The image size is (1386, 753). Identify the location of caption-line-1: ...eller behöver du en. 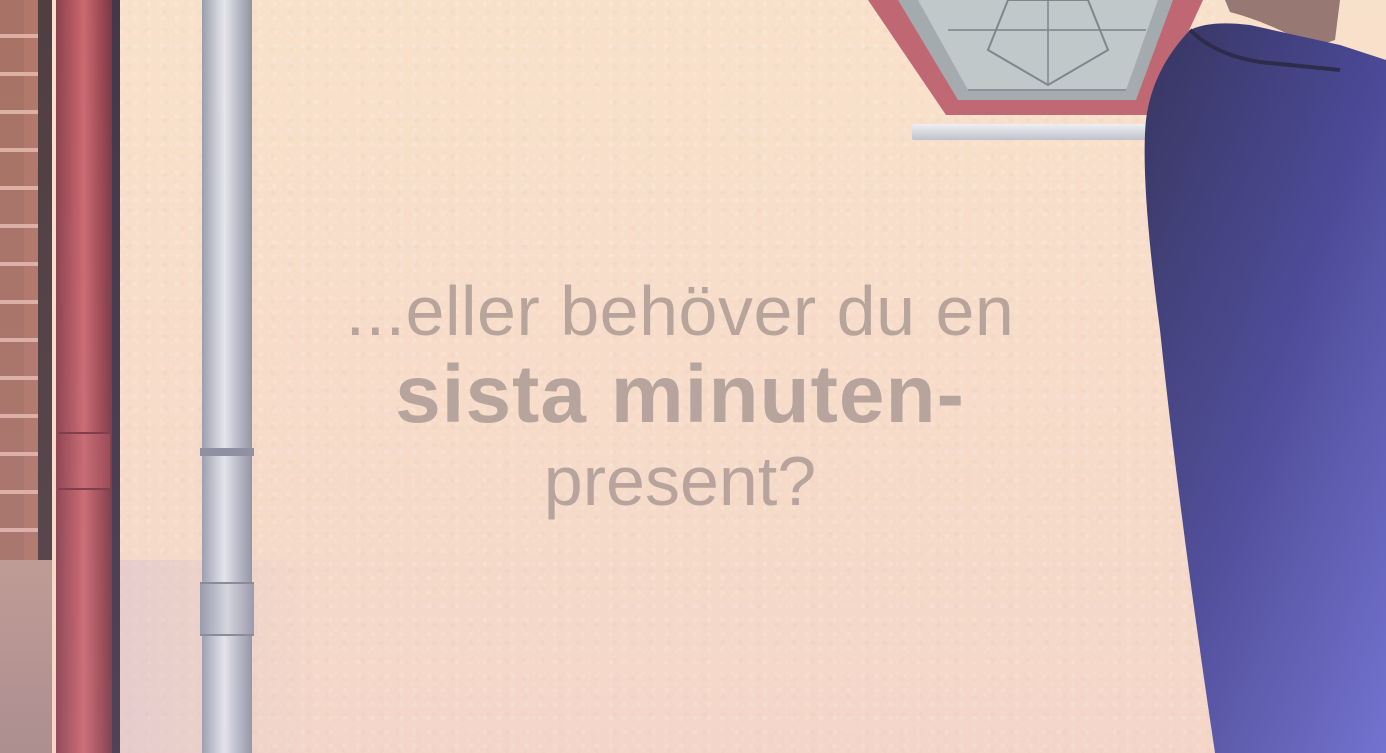
(680, 311).